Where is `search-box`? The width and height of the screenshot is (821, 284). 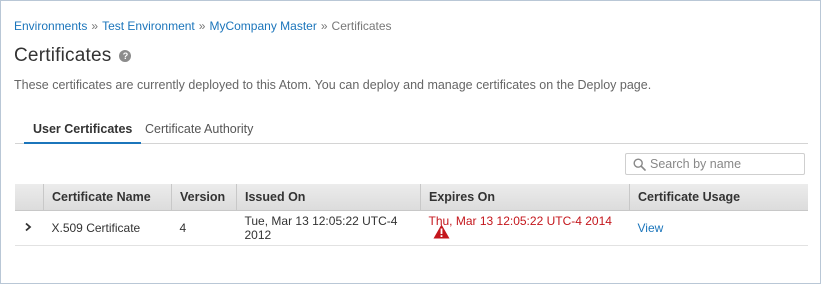
search-box is located at coordinates (715, 164).